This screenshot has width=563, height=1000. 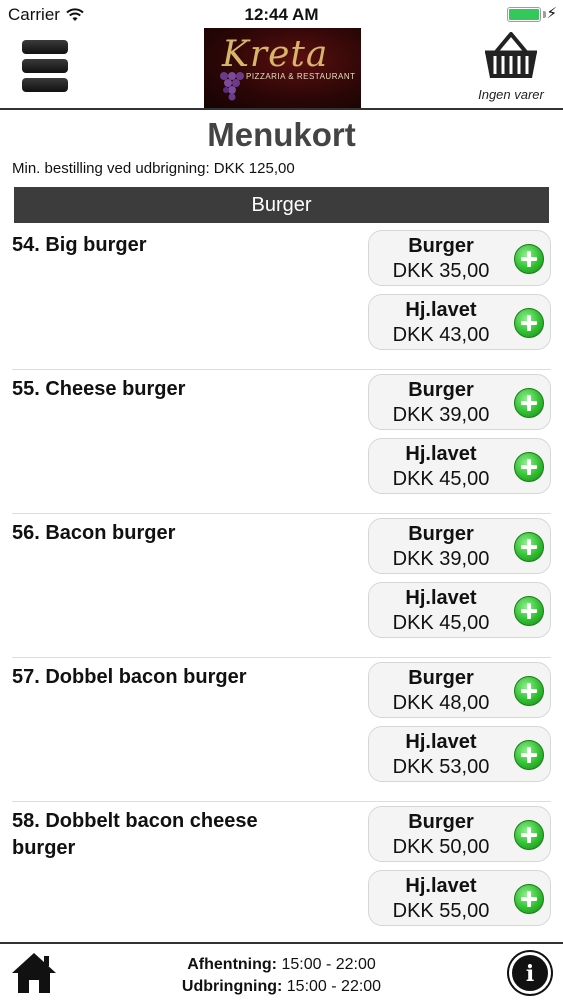 What do you see at coordinates (441, 767) in the screenshot?
I see `option-price: DKK 53,00` at bounding box center [441, 767].